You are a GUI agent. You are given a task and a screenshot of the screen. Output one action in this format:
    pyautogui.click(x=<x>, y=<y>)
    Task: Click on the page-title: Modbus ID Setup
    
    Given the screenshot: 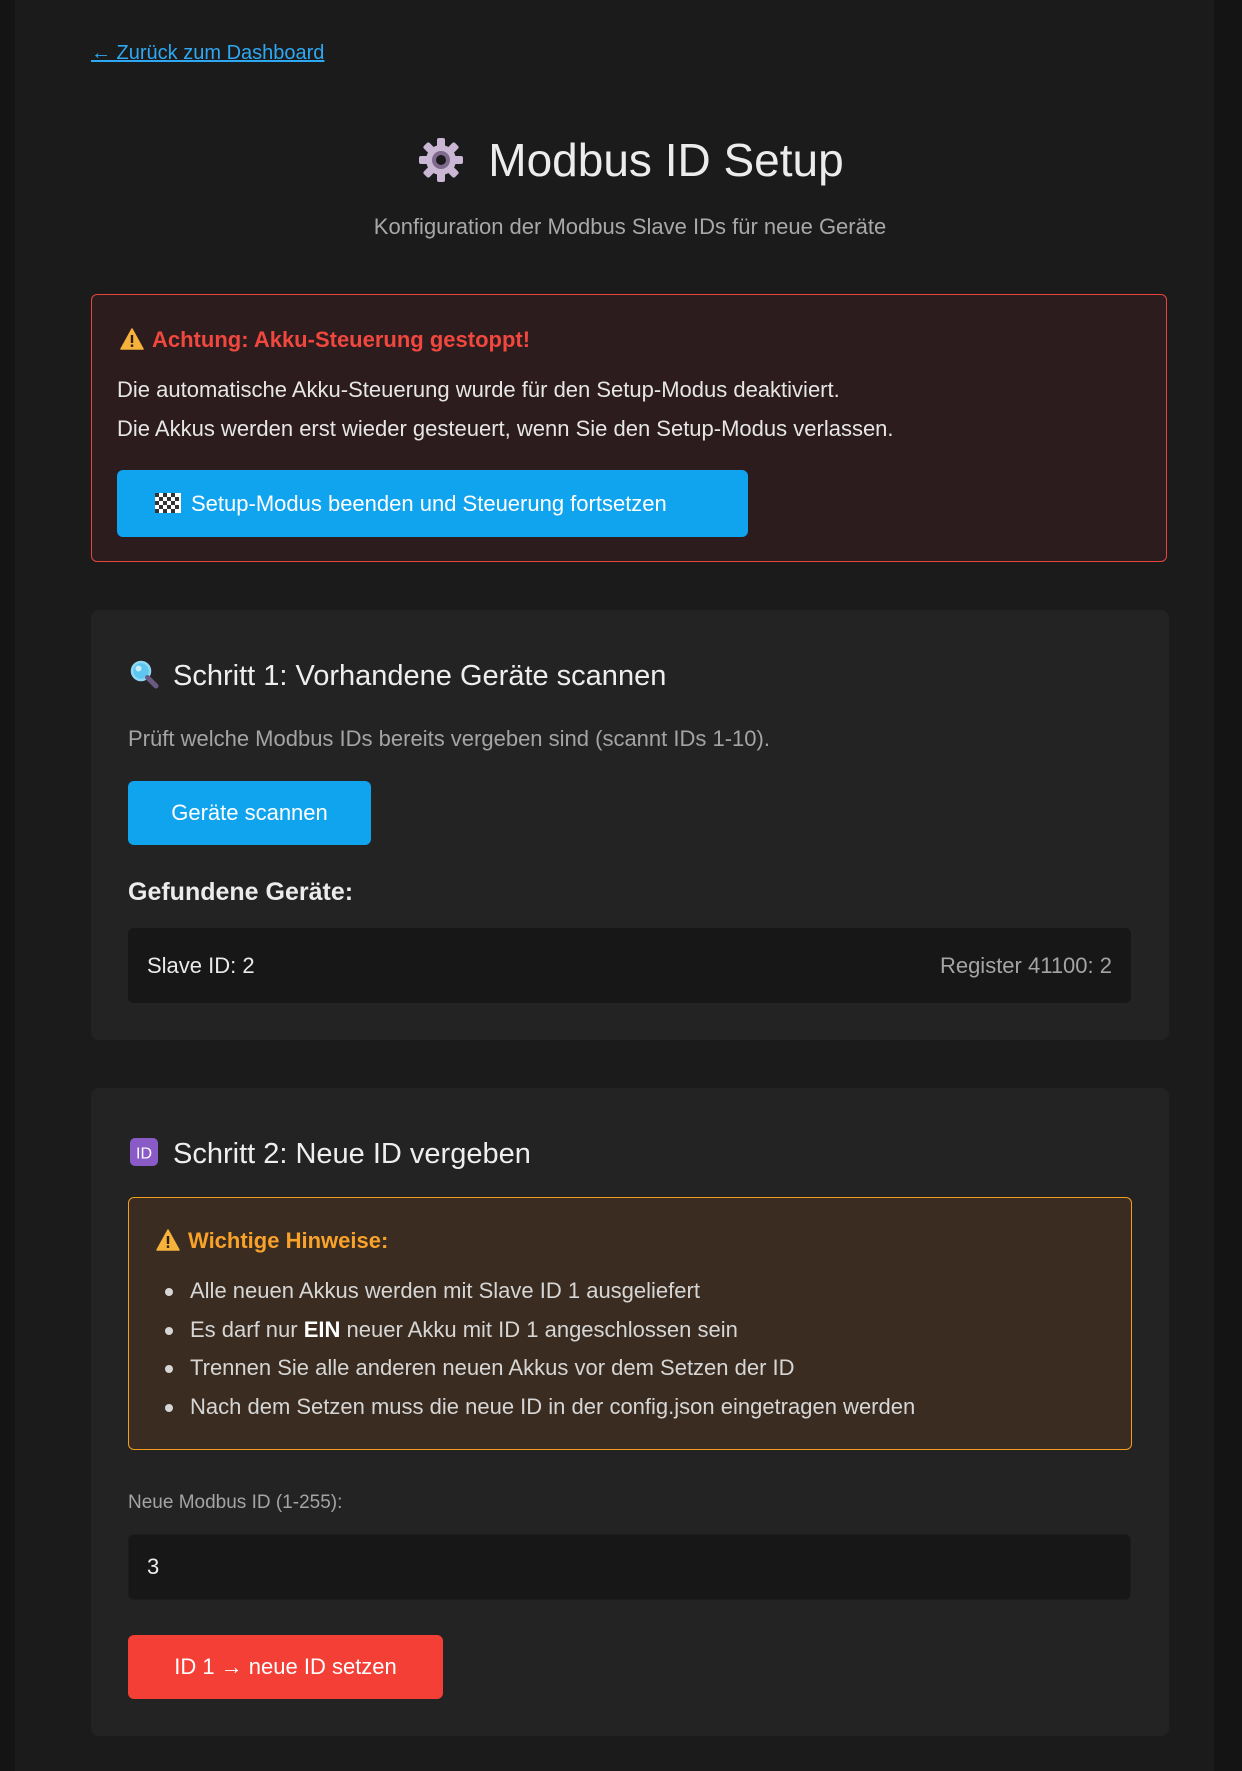 What is the action you would take?
    pyautogui.click(x=630, y=160)
    